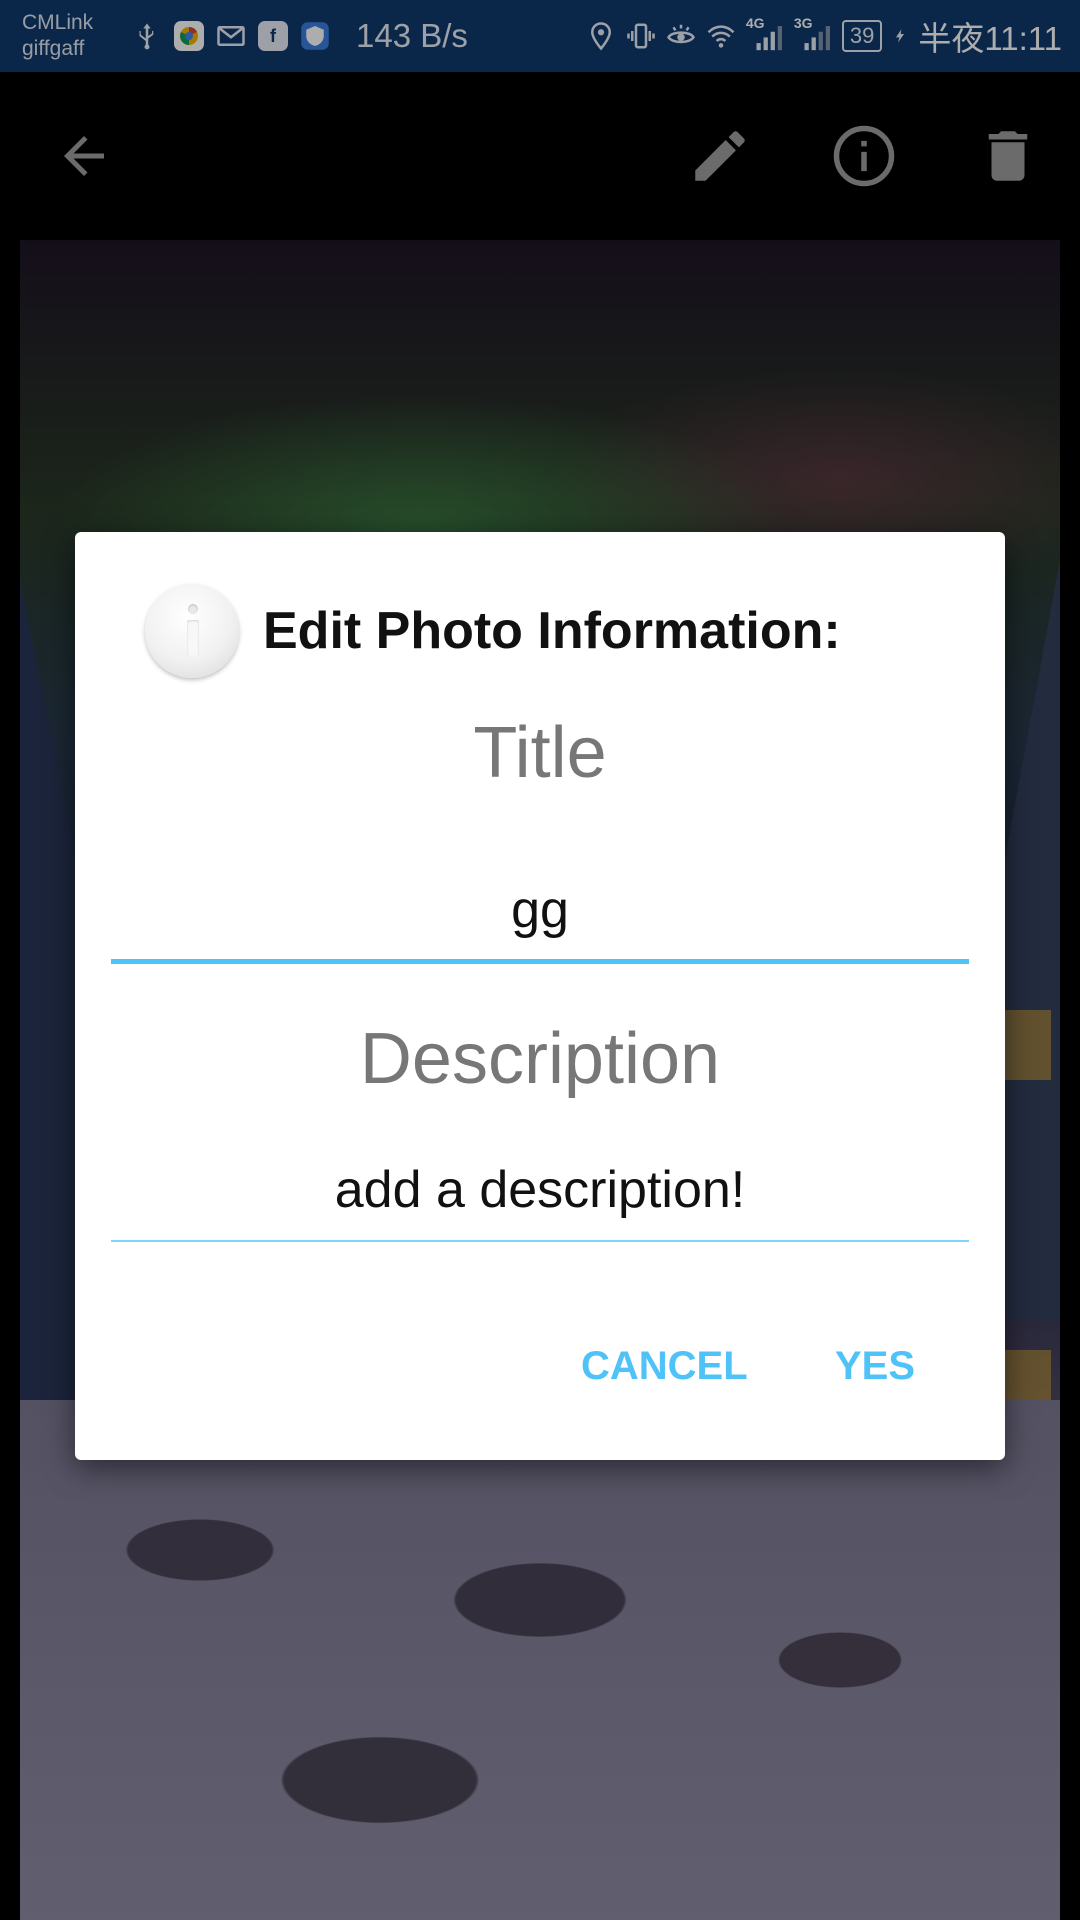 The height and width of the screenshot is (1920, 1080). I want to click on info-dot, so click(193, 609).